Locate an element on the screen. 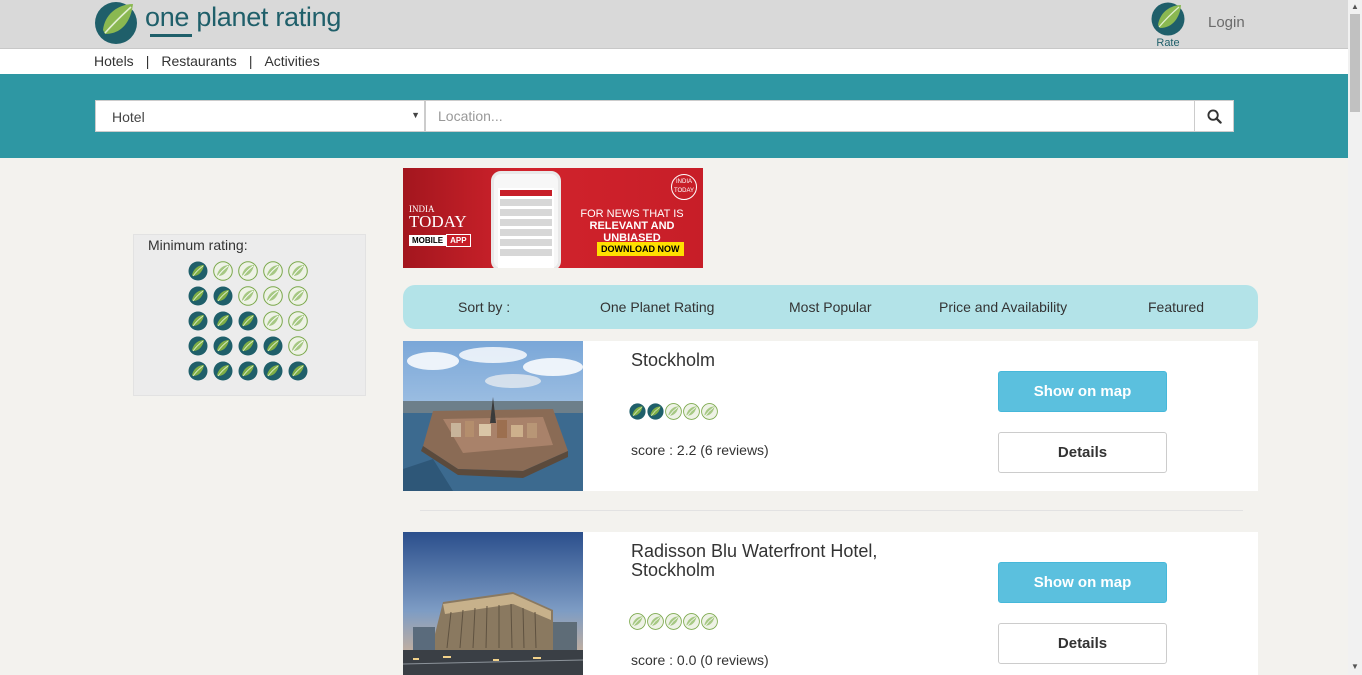 Image resolution: width=1362 pixels, height=675 pixels. sort-price-availability: Price and Availability is located at coordinates (1003, 307).